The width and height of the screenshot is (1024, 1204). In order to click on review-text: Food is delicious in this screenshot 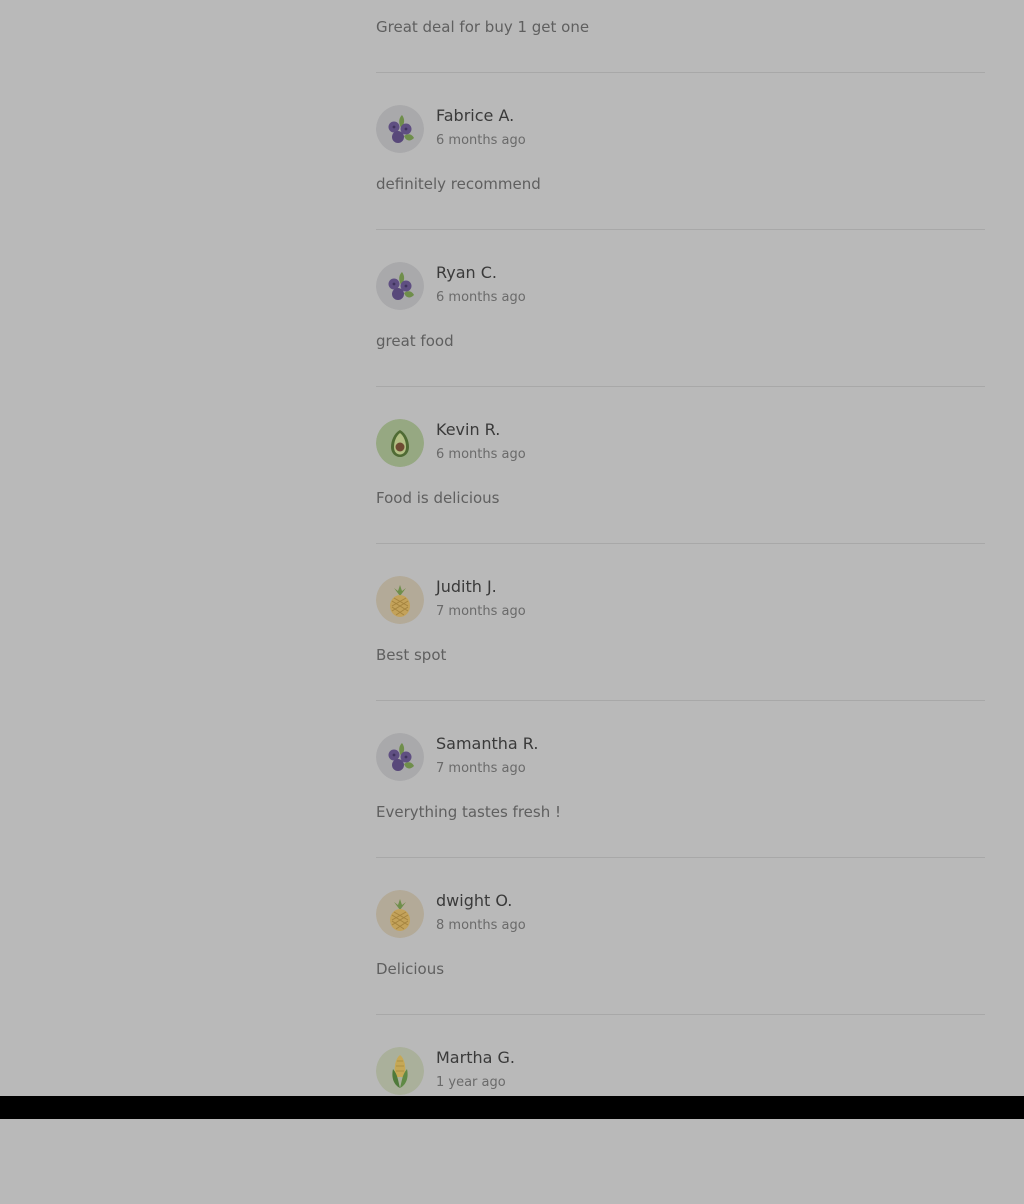, I will do `click(438, 498)`.